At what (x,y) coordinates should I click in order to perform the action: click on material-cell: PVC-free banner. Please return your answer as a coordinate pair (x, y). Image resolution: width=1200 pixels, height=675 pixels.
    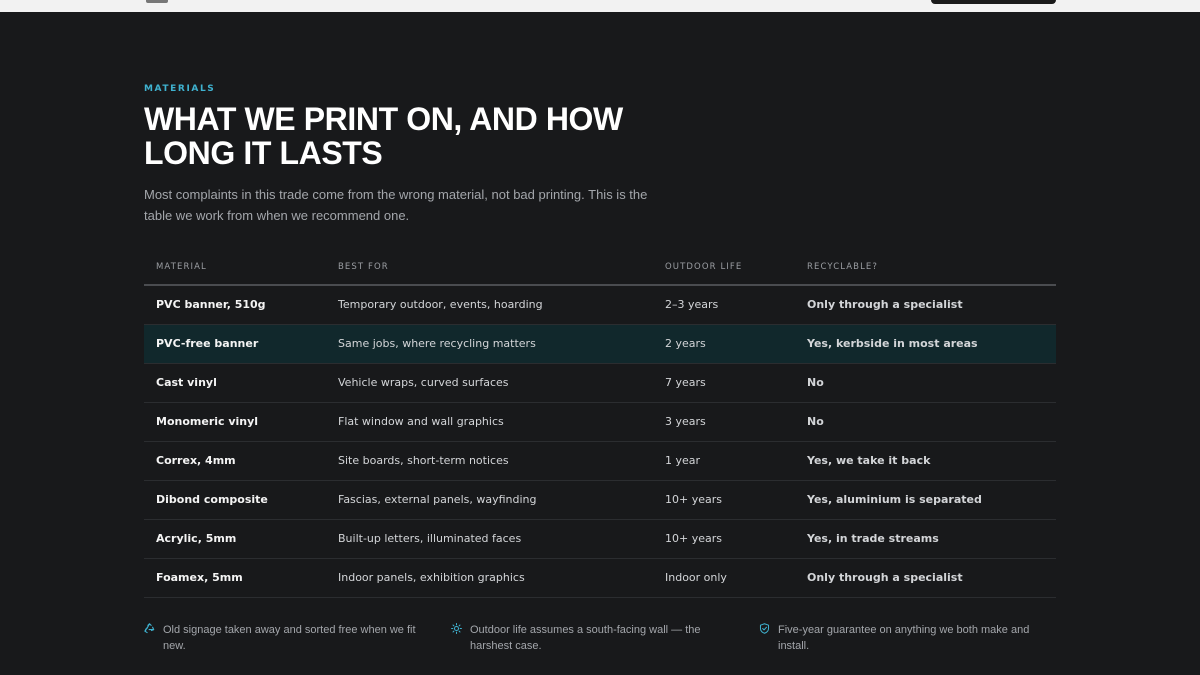
    Looking at the image, I should click on (235, 344).